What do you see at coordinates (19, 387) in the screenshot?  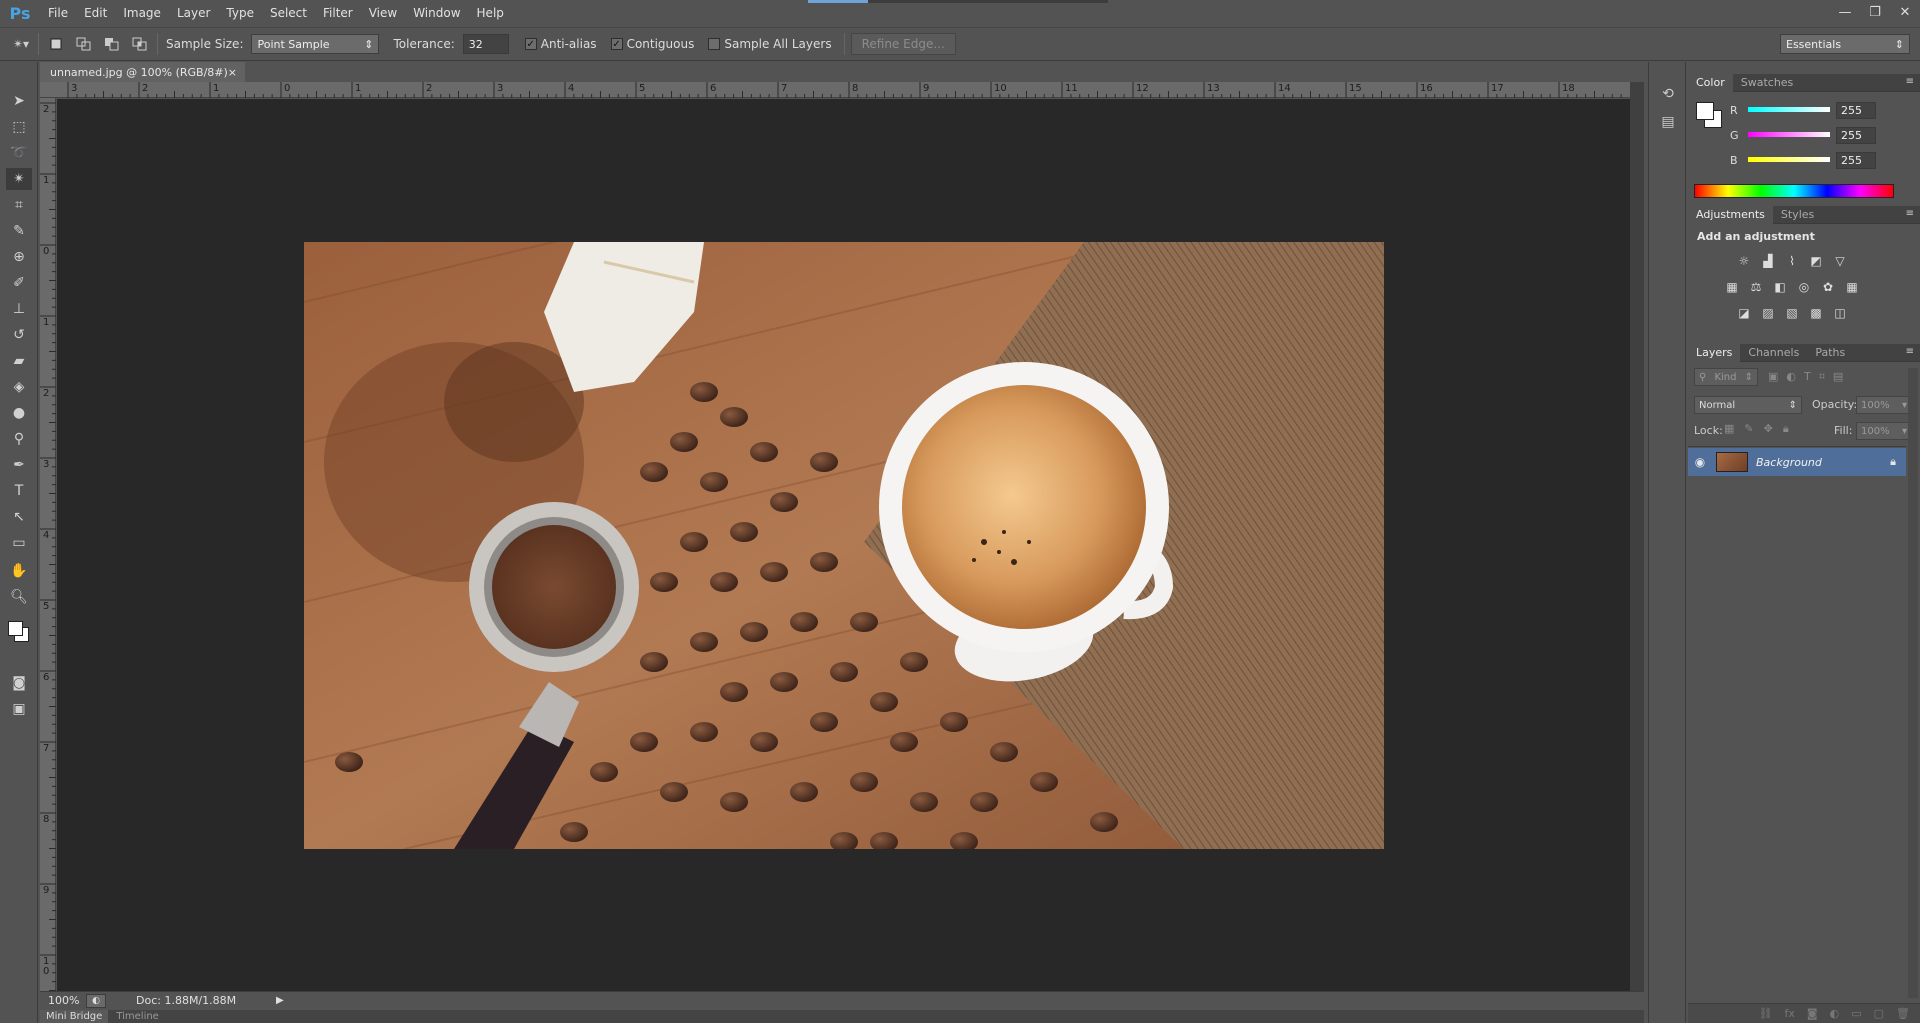 I see `paint-bucket-tool-icon: ◈` at bounding box center [19, 387].